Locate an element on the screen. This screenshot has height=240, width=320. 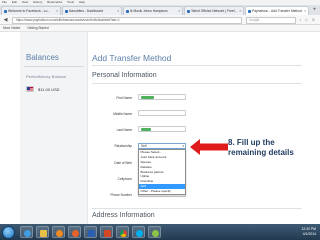
powerpoint-icon is located at coordinates (106, 232).